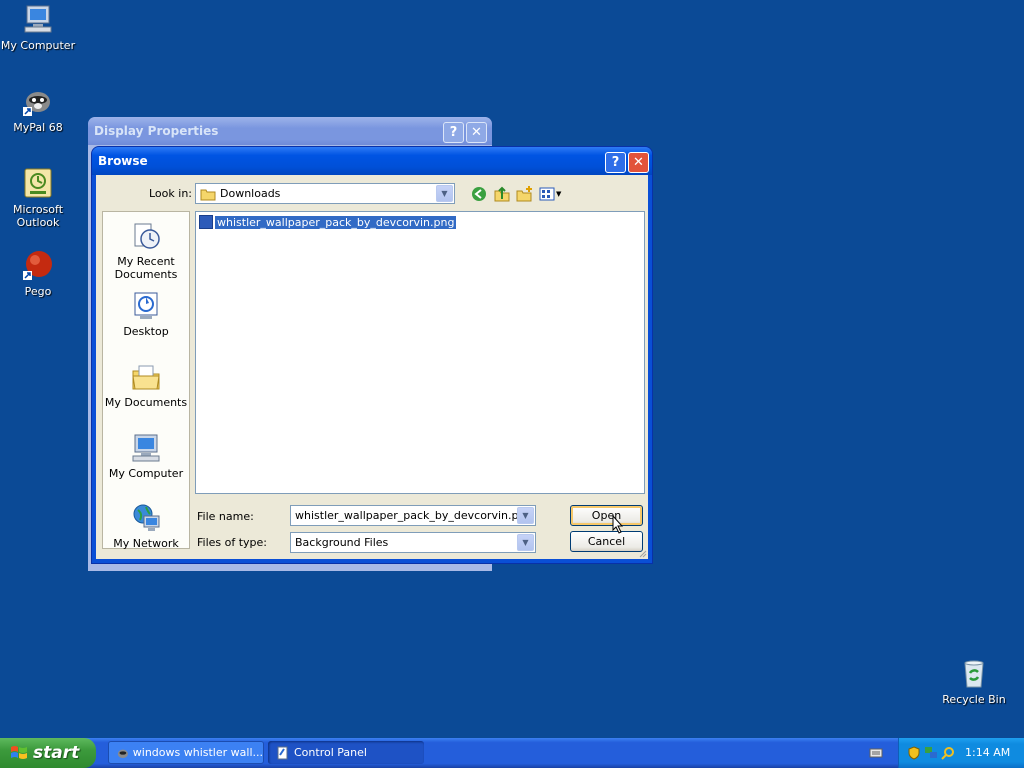 The image size is (1024, 768). Describe the element at coordinates (170, 193) in the screenshot. I see `look-in-label: Look in:` at that location.